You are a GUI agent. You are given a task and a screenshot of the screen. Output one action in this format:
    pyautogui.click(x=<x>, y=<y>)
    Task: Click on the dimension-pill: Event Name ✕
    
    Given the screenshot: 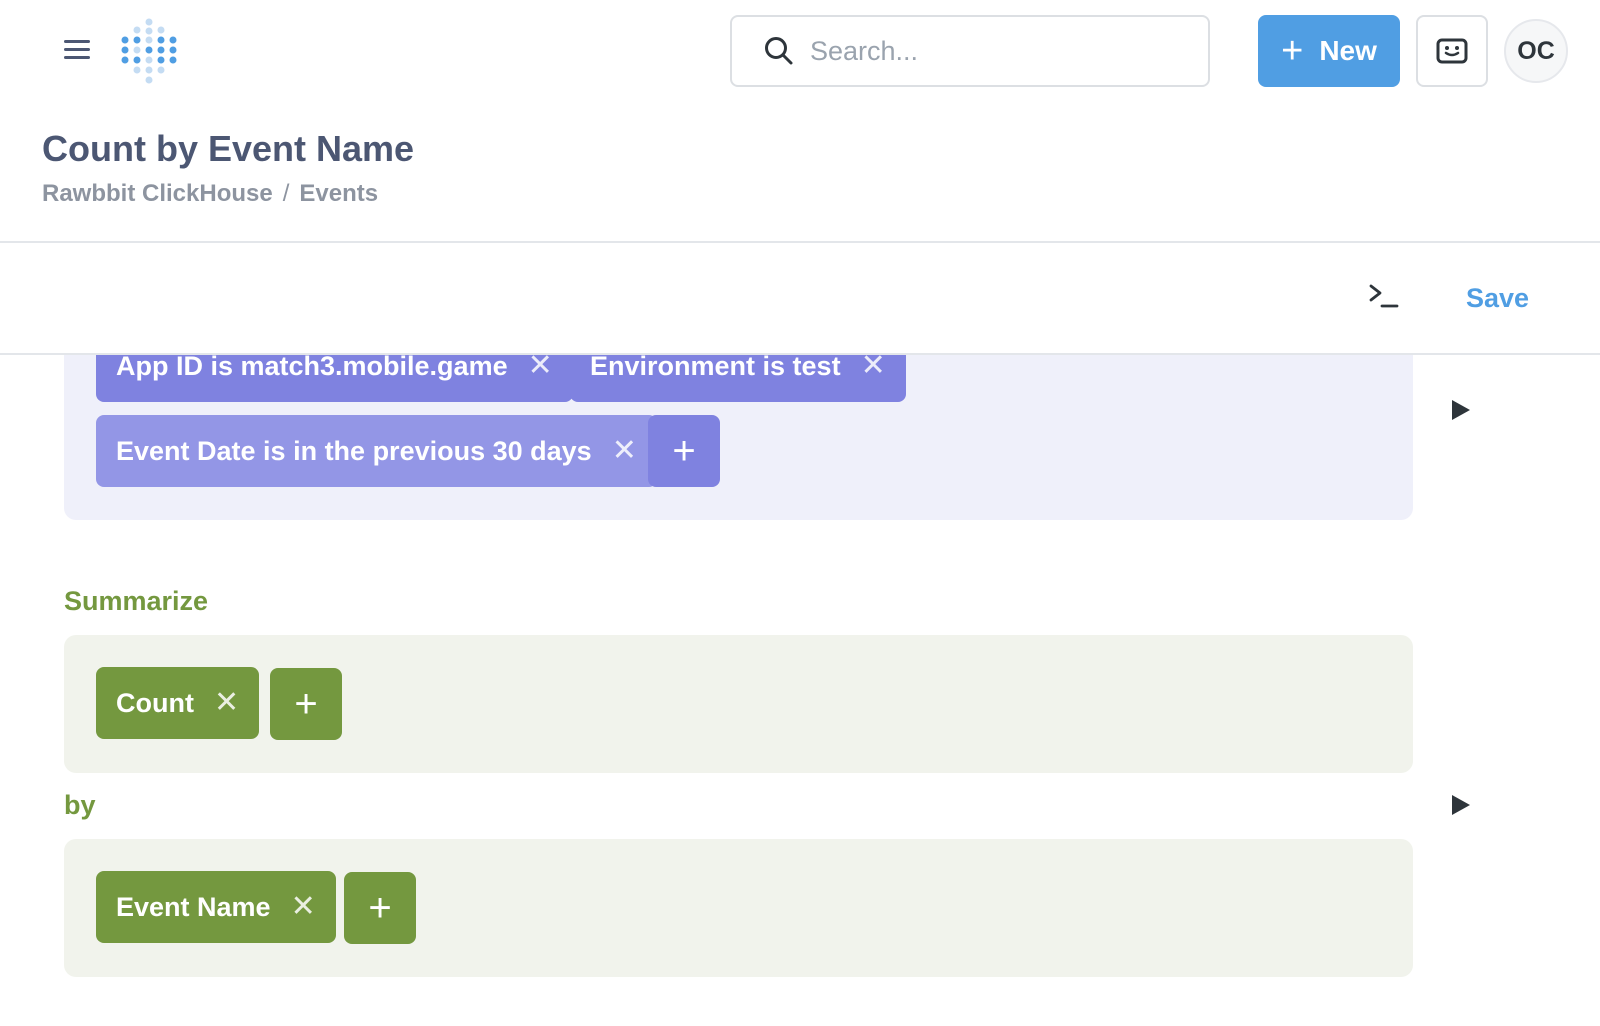 What is the action you would take?
    pyautogui.click(x=216, y=907)
    